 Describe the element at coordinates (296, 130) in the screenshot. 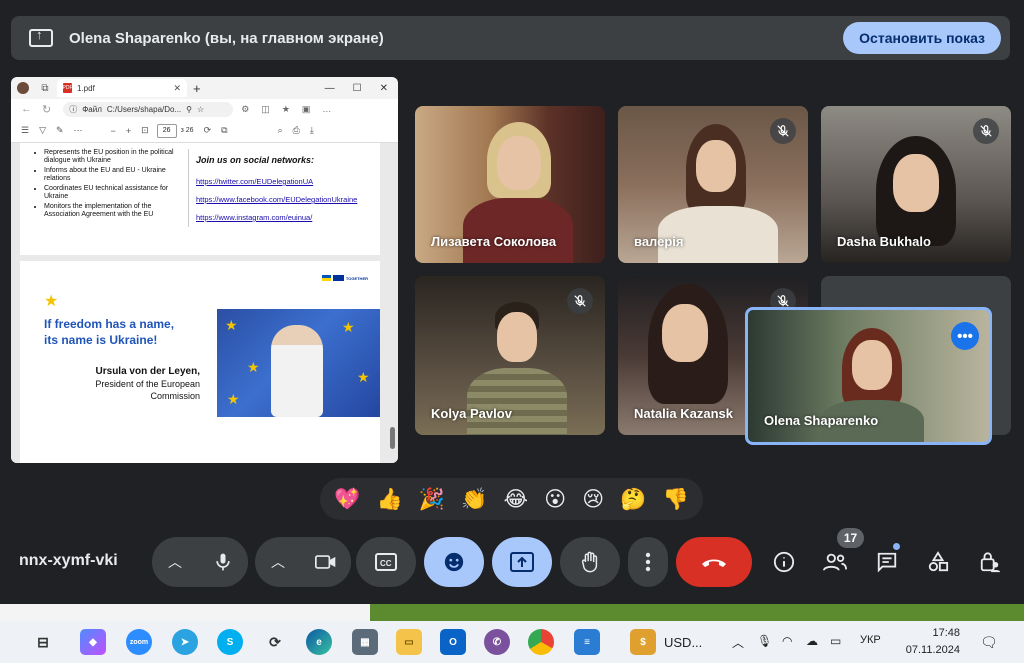

I see `print-icon: ⎙` at that location.